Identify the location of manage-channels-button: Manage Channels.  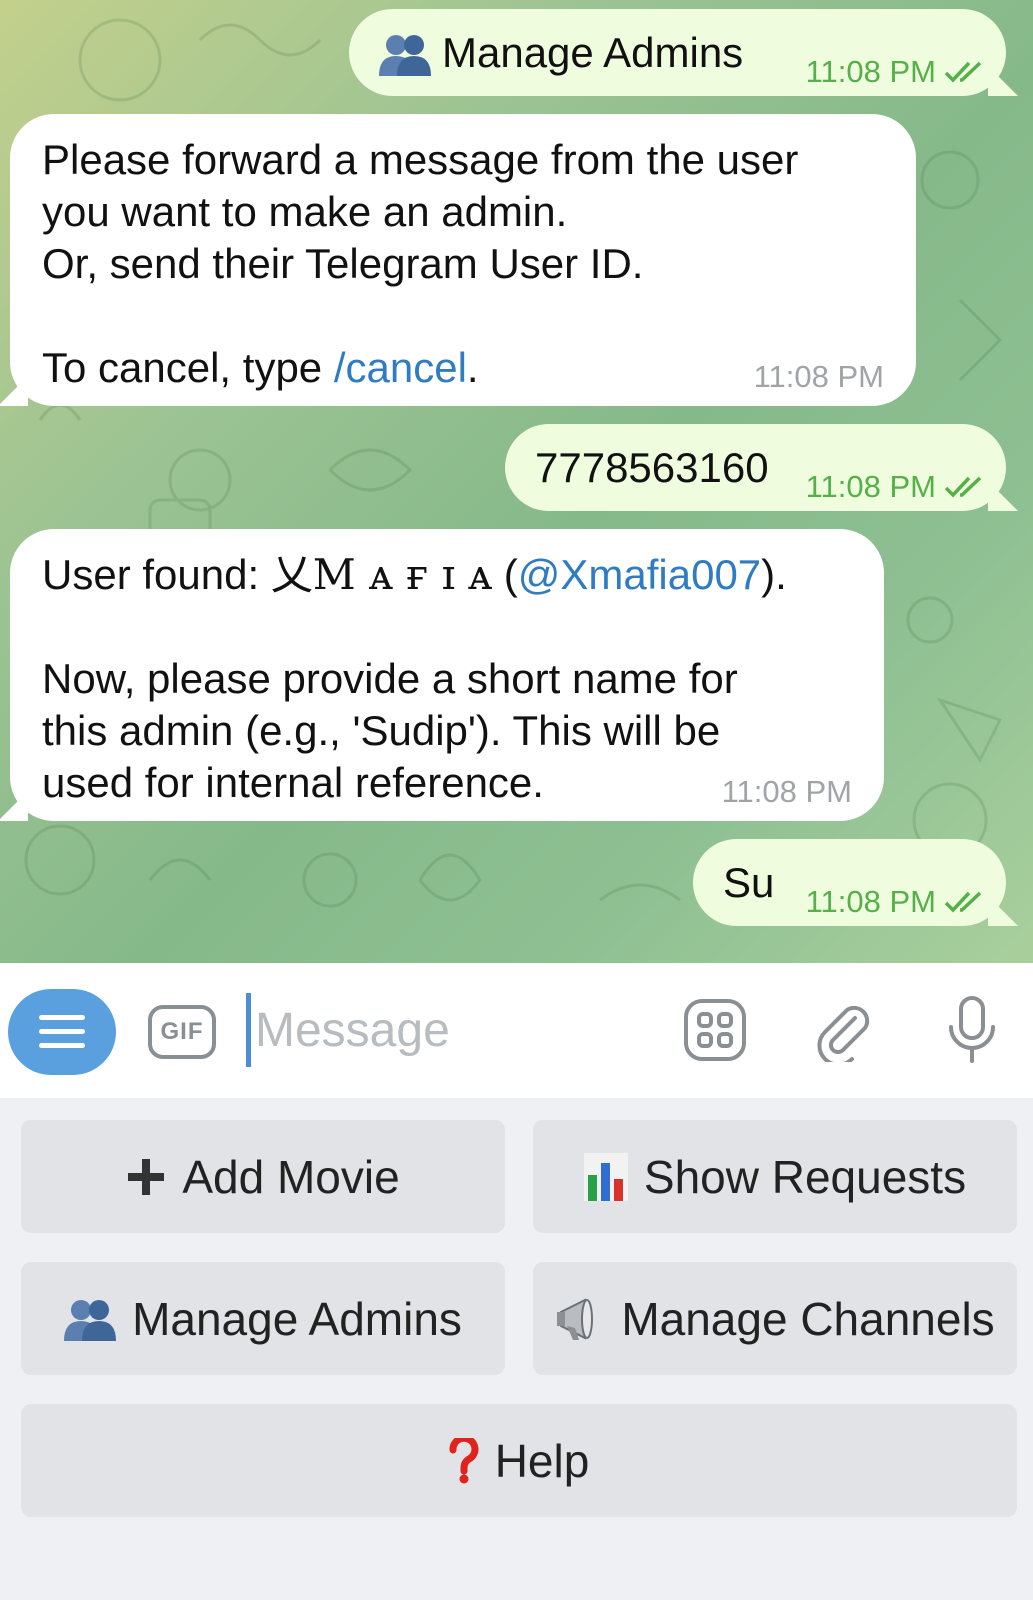
(775, 1318).